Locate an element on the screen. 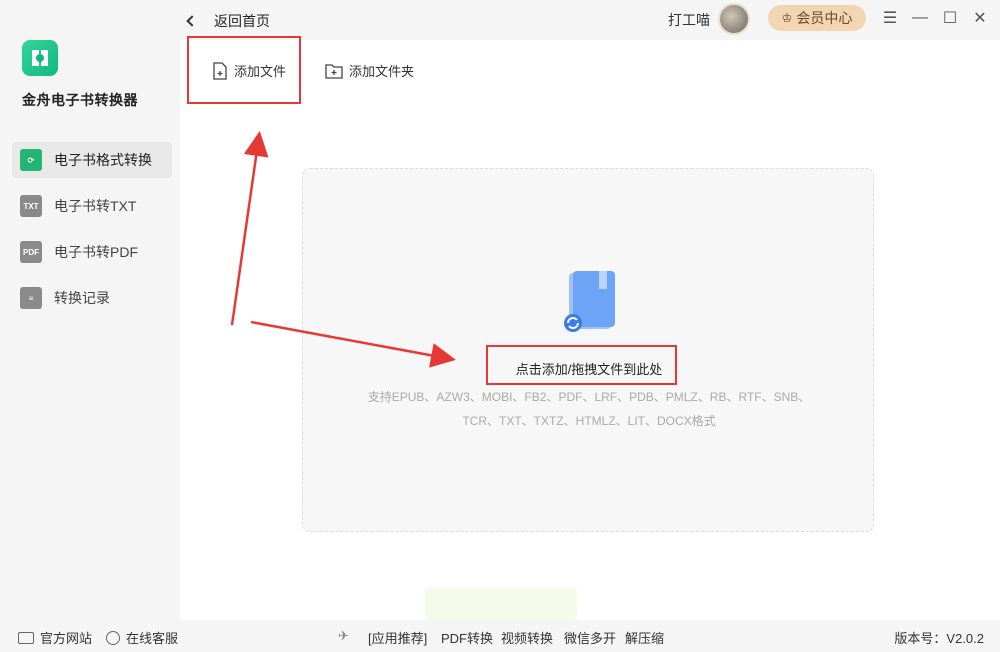 The image size is (1000, 652). txt-file-icon: TXT is located at coordinates (31, 206).